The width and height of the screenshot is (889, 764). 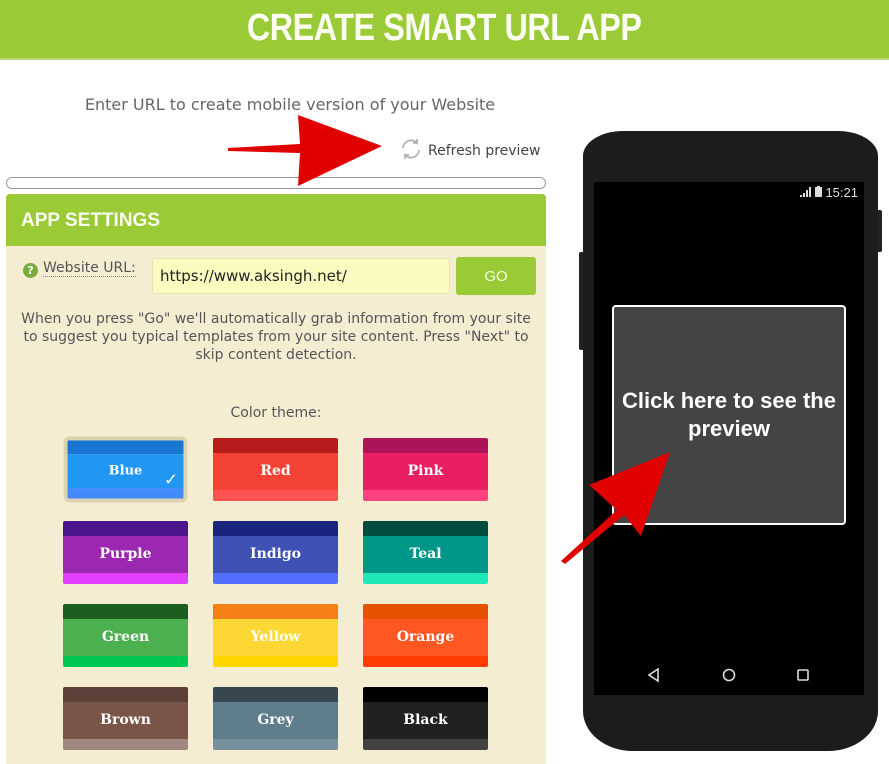 I want to click on app-settings-title: APP SETTINGS, so click(x=276, y=220).